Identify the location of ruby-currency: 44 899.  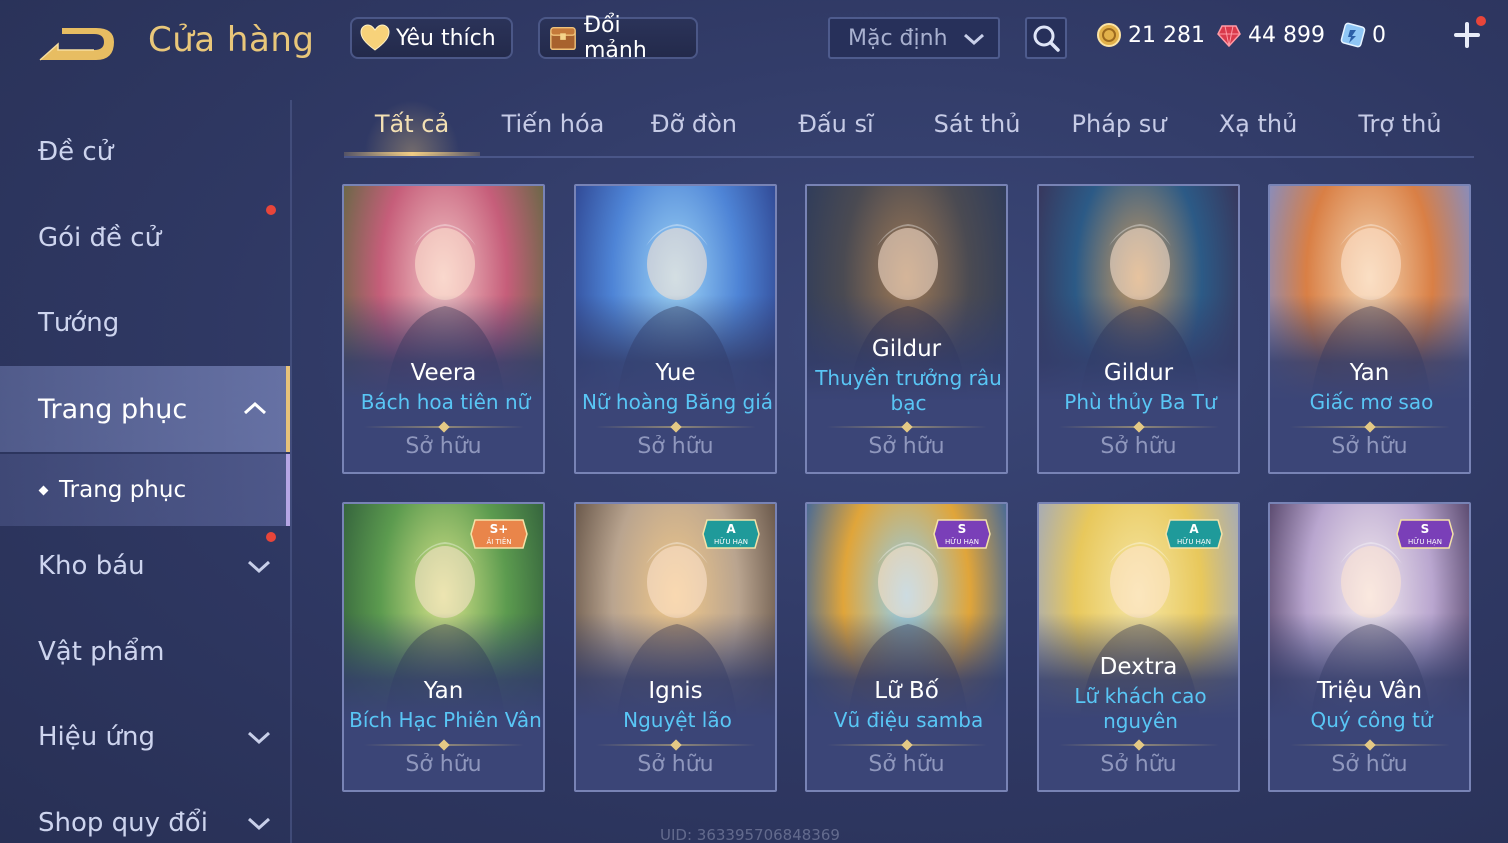
(1270, 35).